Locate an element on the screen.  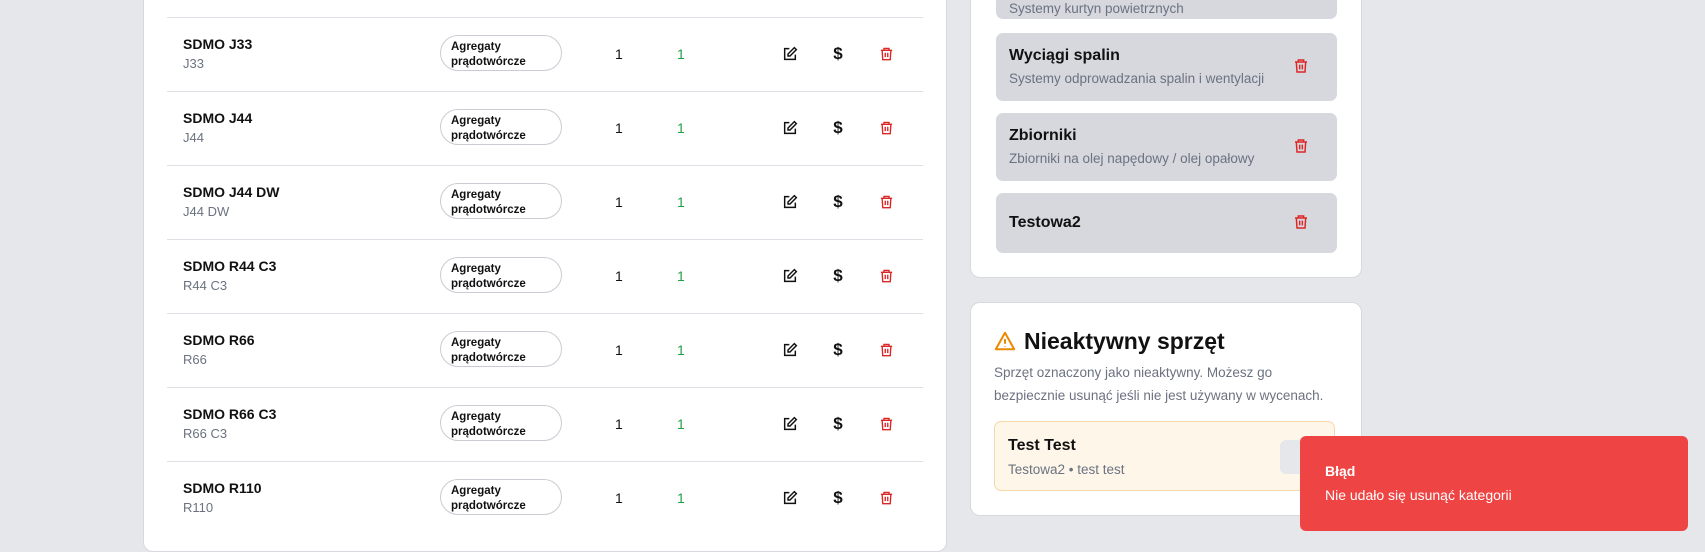
category-title: Zbiorniki is located at coordinates (1043, 135).